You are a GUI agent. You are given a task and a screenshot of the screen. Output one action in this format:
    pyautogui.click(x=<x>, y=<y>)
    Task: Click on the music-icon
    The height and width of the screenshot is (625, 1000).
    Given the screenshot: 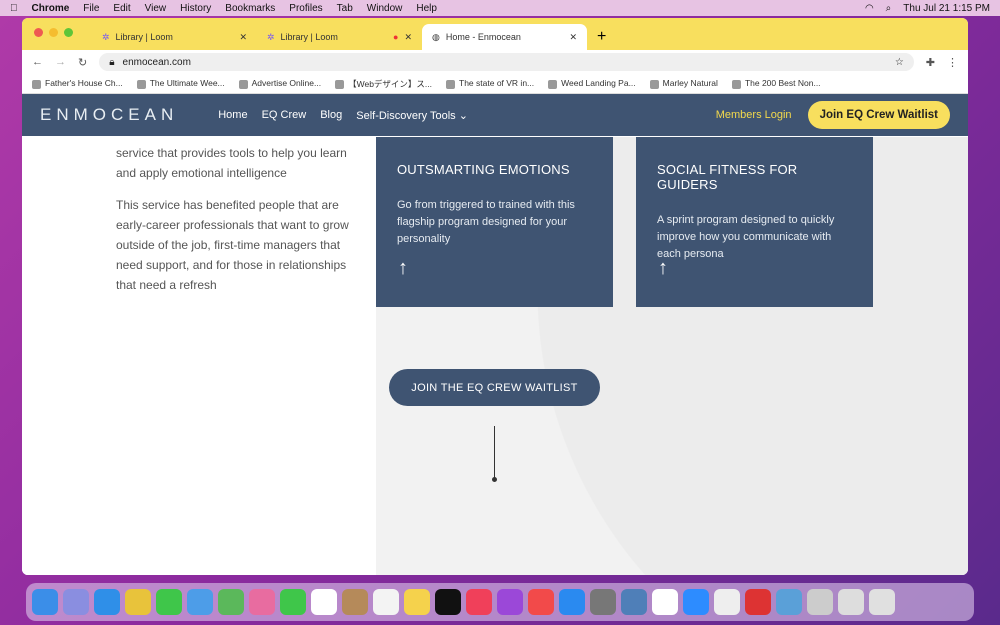 What is the action you would take?
    pyautogui.click(x=479, y=602)
    